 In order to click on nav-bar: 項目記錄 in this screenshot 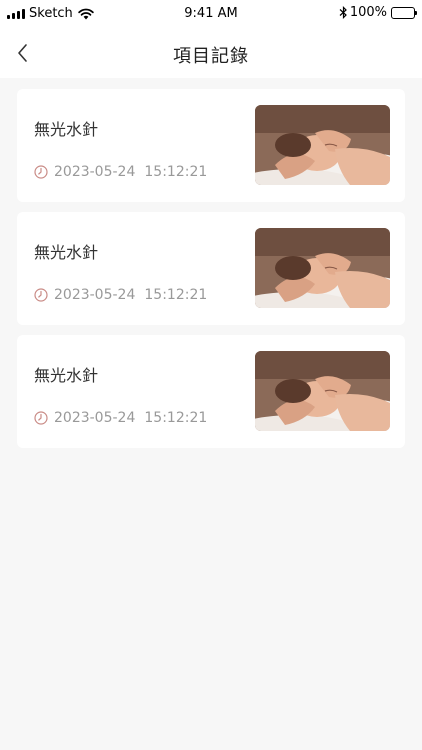, I will do `click(211, 53)`.